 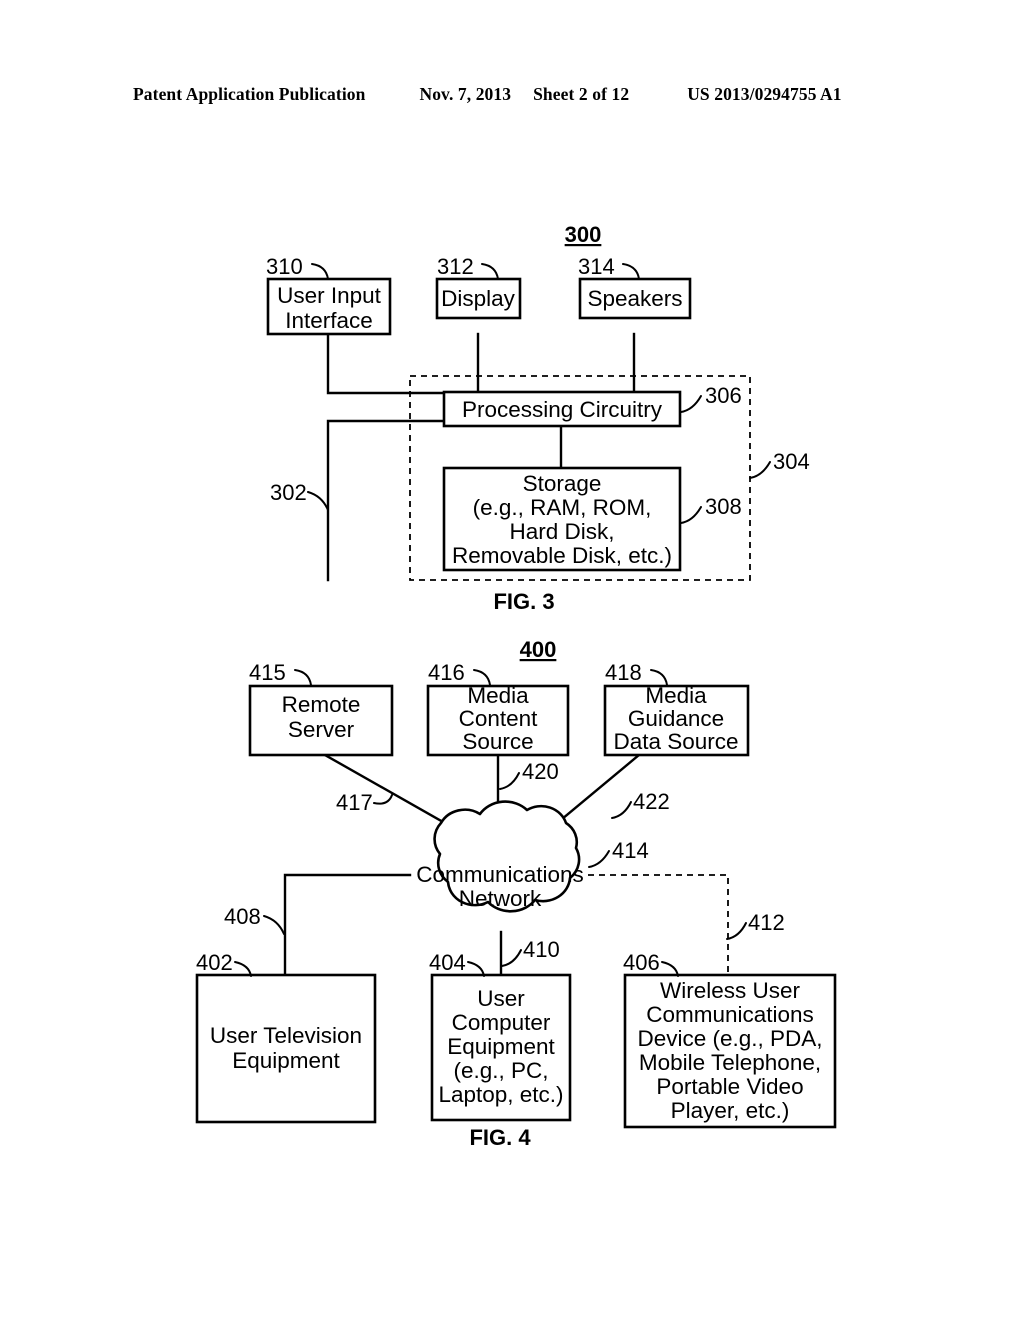 What do you see at coordinates (387, 363) in the screenshot?
I see `link-user-input-to-processing` at bounding box center [387, 363].